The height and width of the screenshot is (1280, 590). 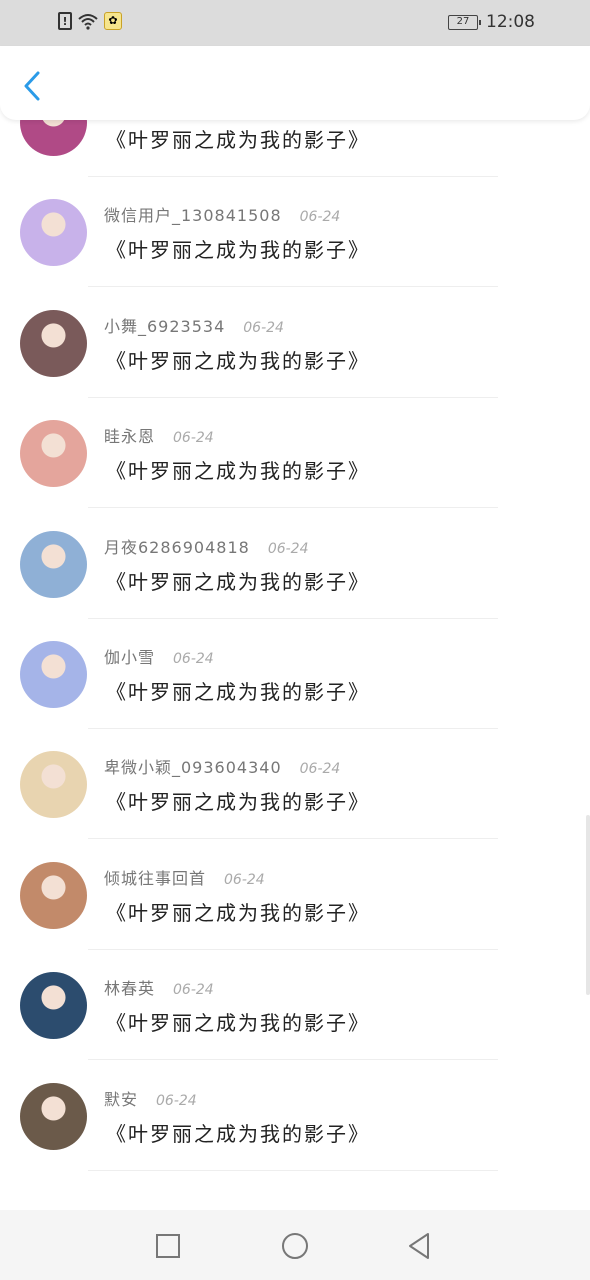 I want to click on list-item: 倾城往事回首 06-24 《叶罗丽之成为我的影子》, so click(x=295, y=902).